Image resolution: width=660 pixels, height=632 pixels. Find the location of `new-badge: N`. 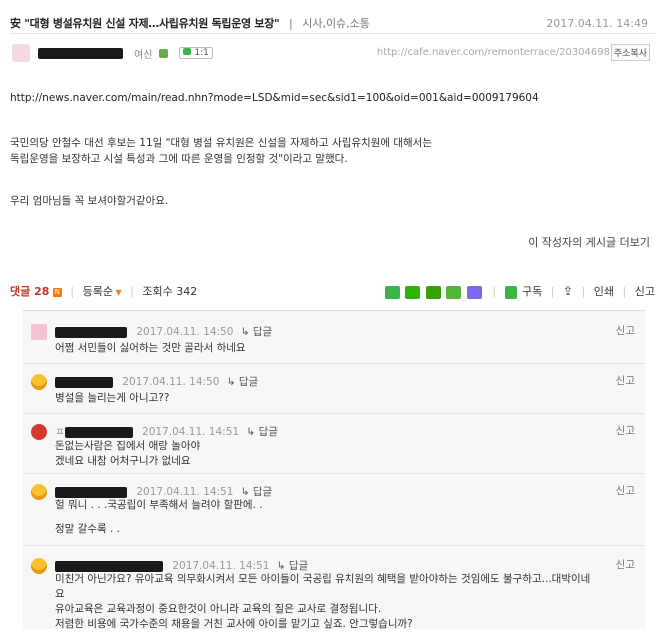

new-badge: N is located at coordinates (57, 292).